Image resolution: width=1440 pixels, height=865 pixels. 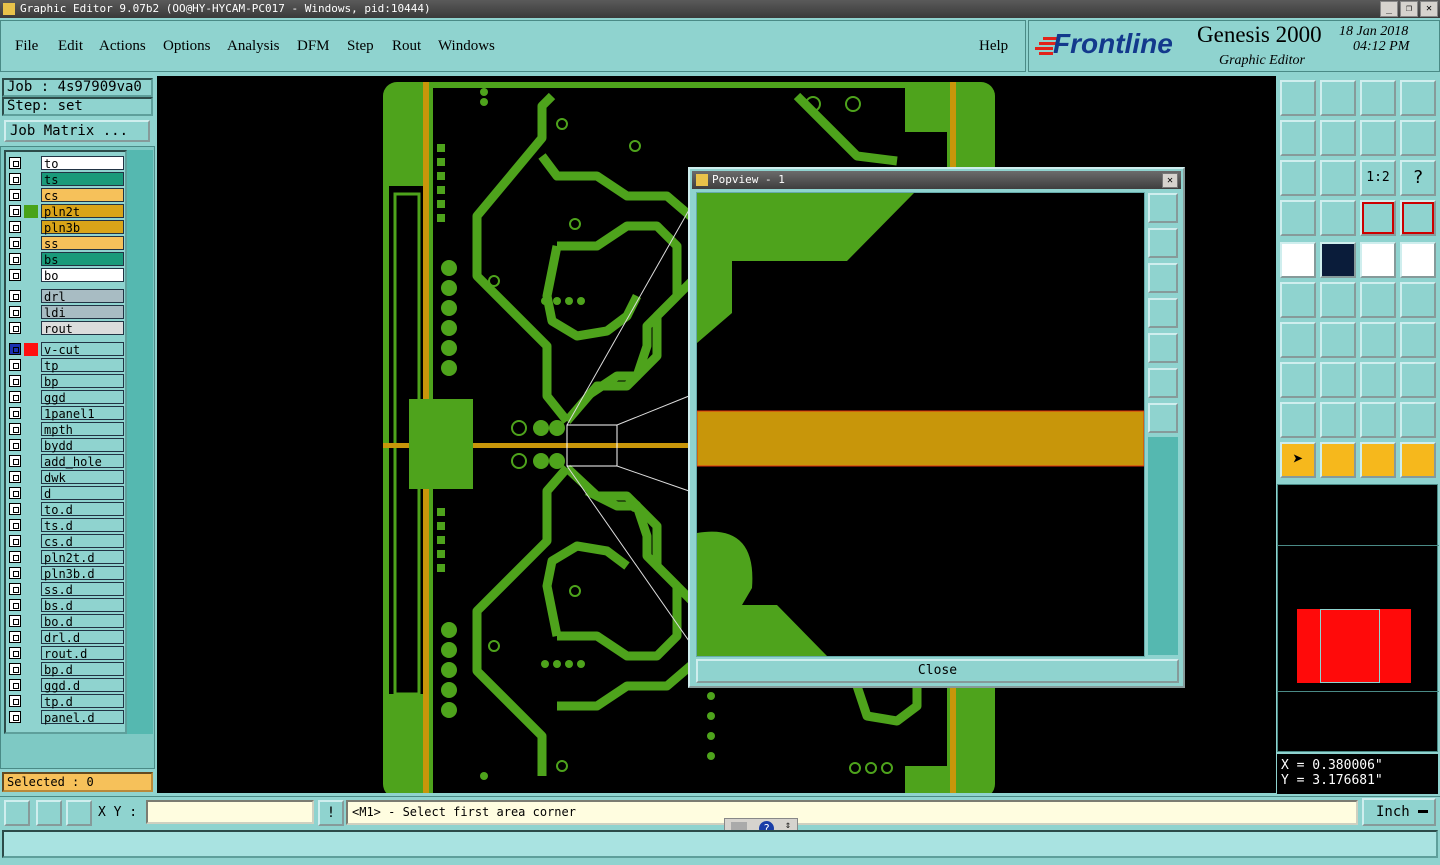 I want to click on layer-row-bp.d: bp.d, so click(x=65, y=669).